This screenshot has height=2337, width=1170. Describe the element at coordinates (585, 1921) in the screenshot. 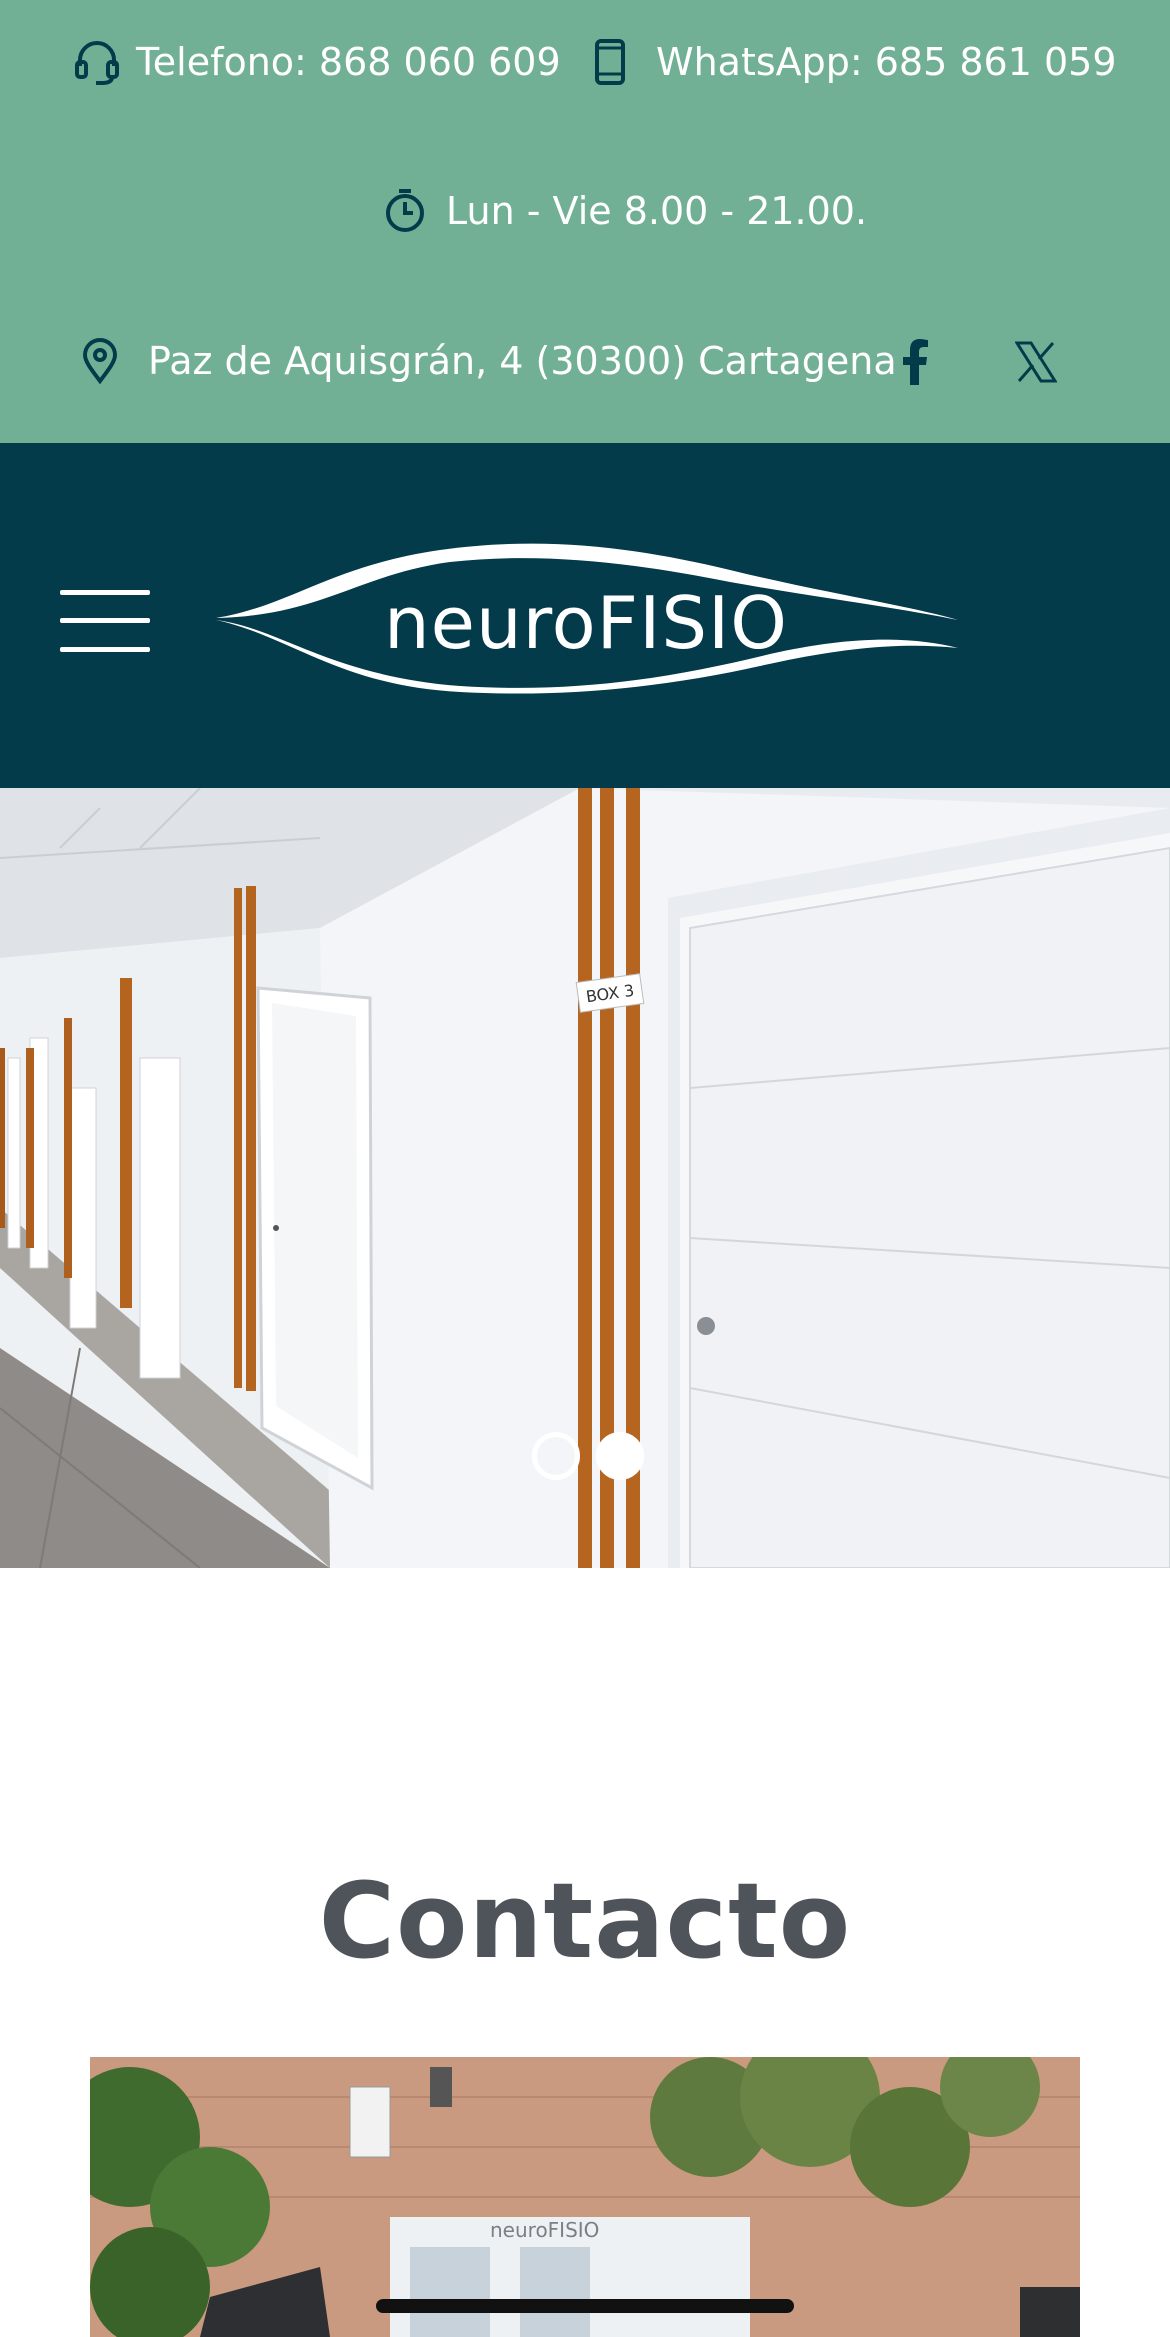

I see `contact-heading: Contacto` at that location.